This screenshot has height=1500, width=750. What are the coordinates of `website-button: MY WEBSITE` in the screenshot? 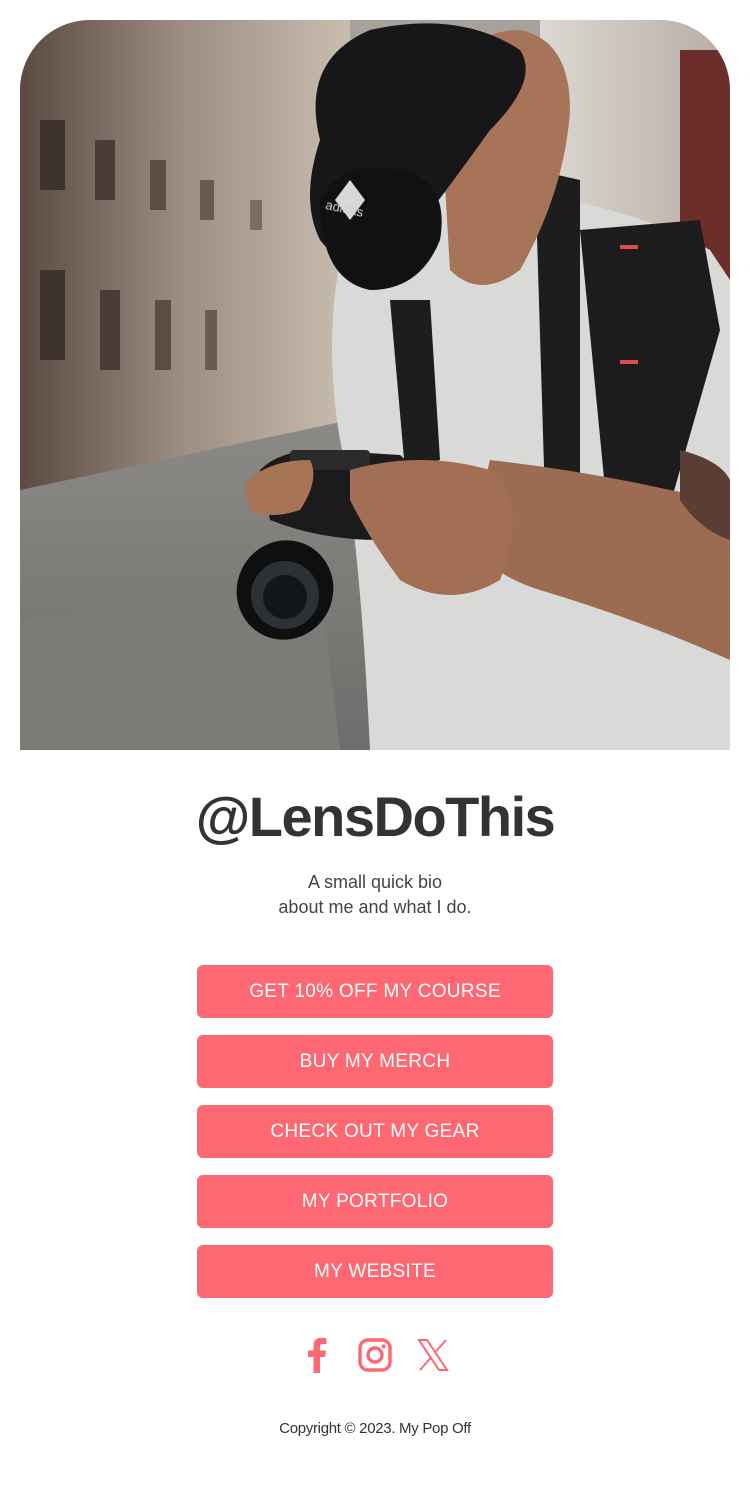 It's located at (375, 1271).